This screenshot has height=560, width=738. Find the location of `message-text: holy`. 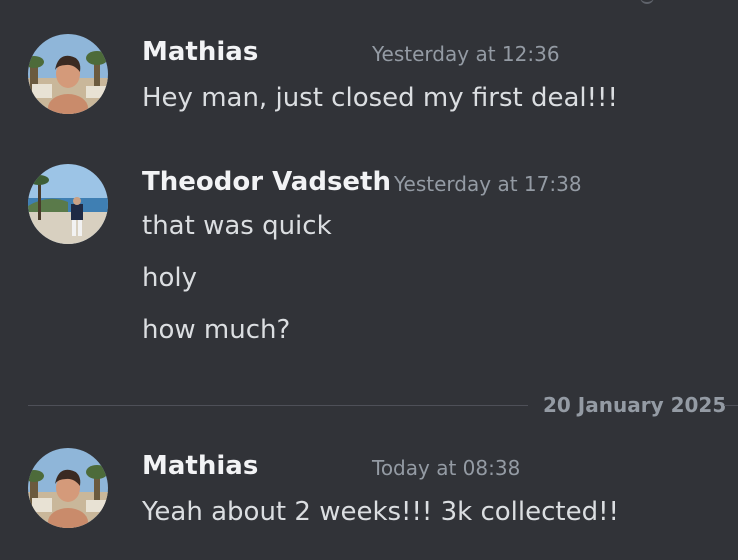

message-text: holy is located at coordinates (169, 278).